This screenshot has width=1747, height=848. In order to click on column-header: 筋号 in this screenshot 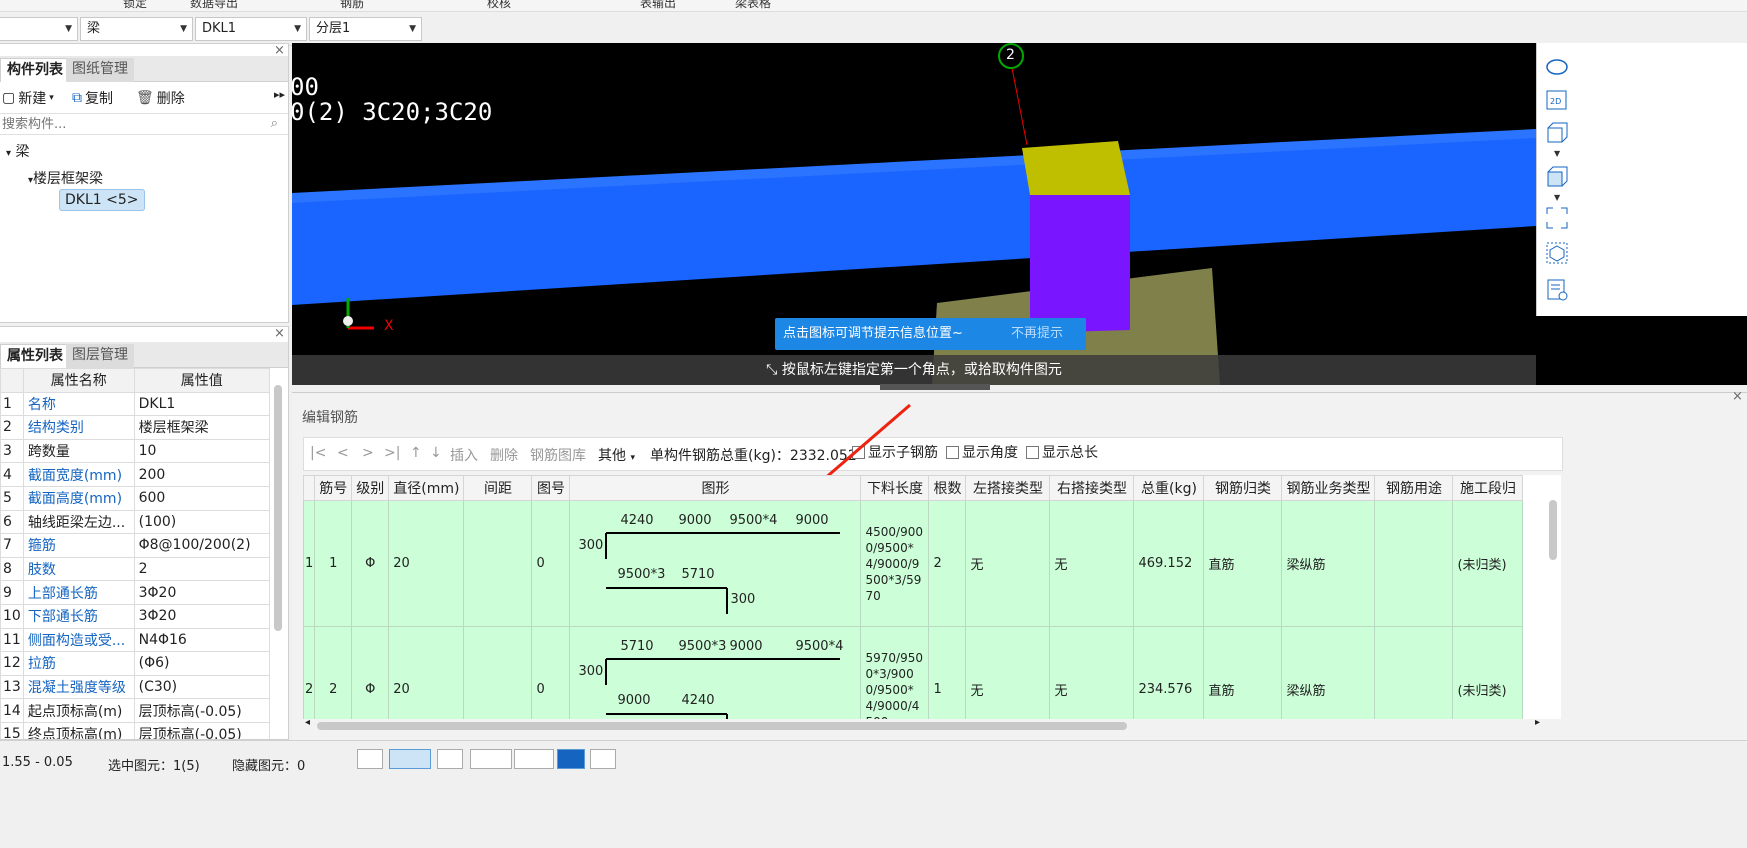, I will do `click(333, 488)`.